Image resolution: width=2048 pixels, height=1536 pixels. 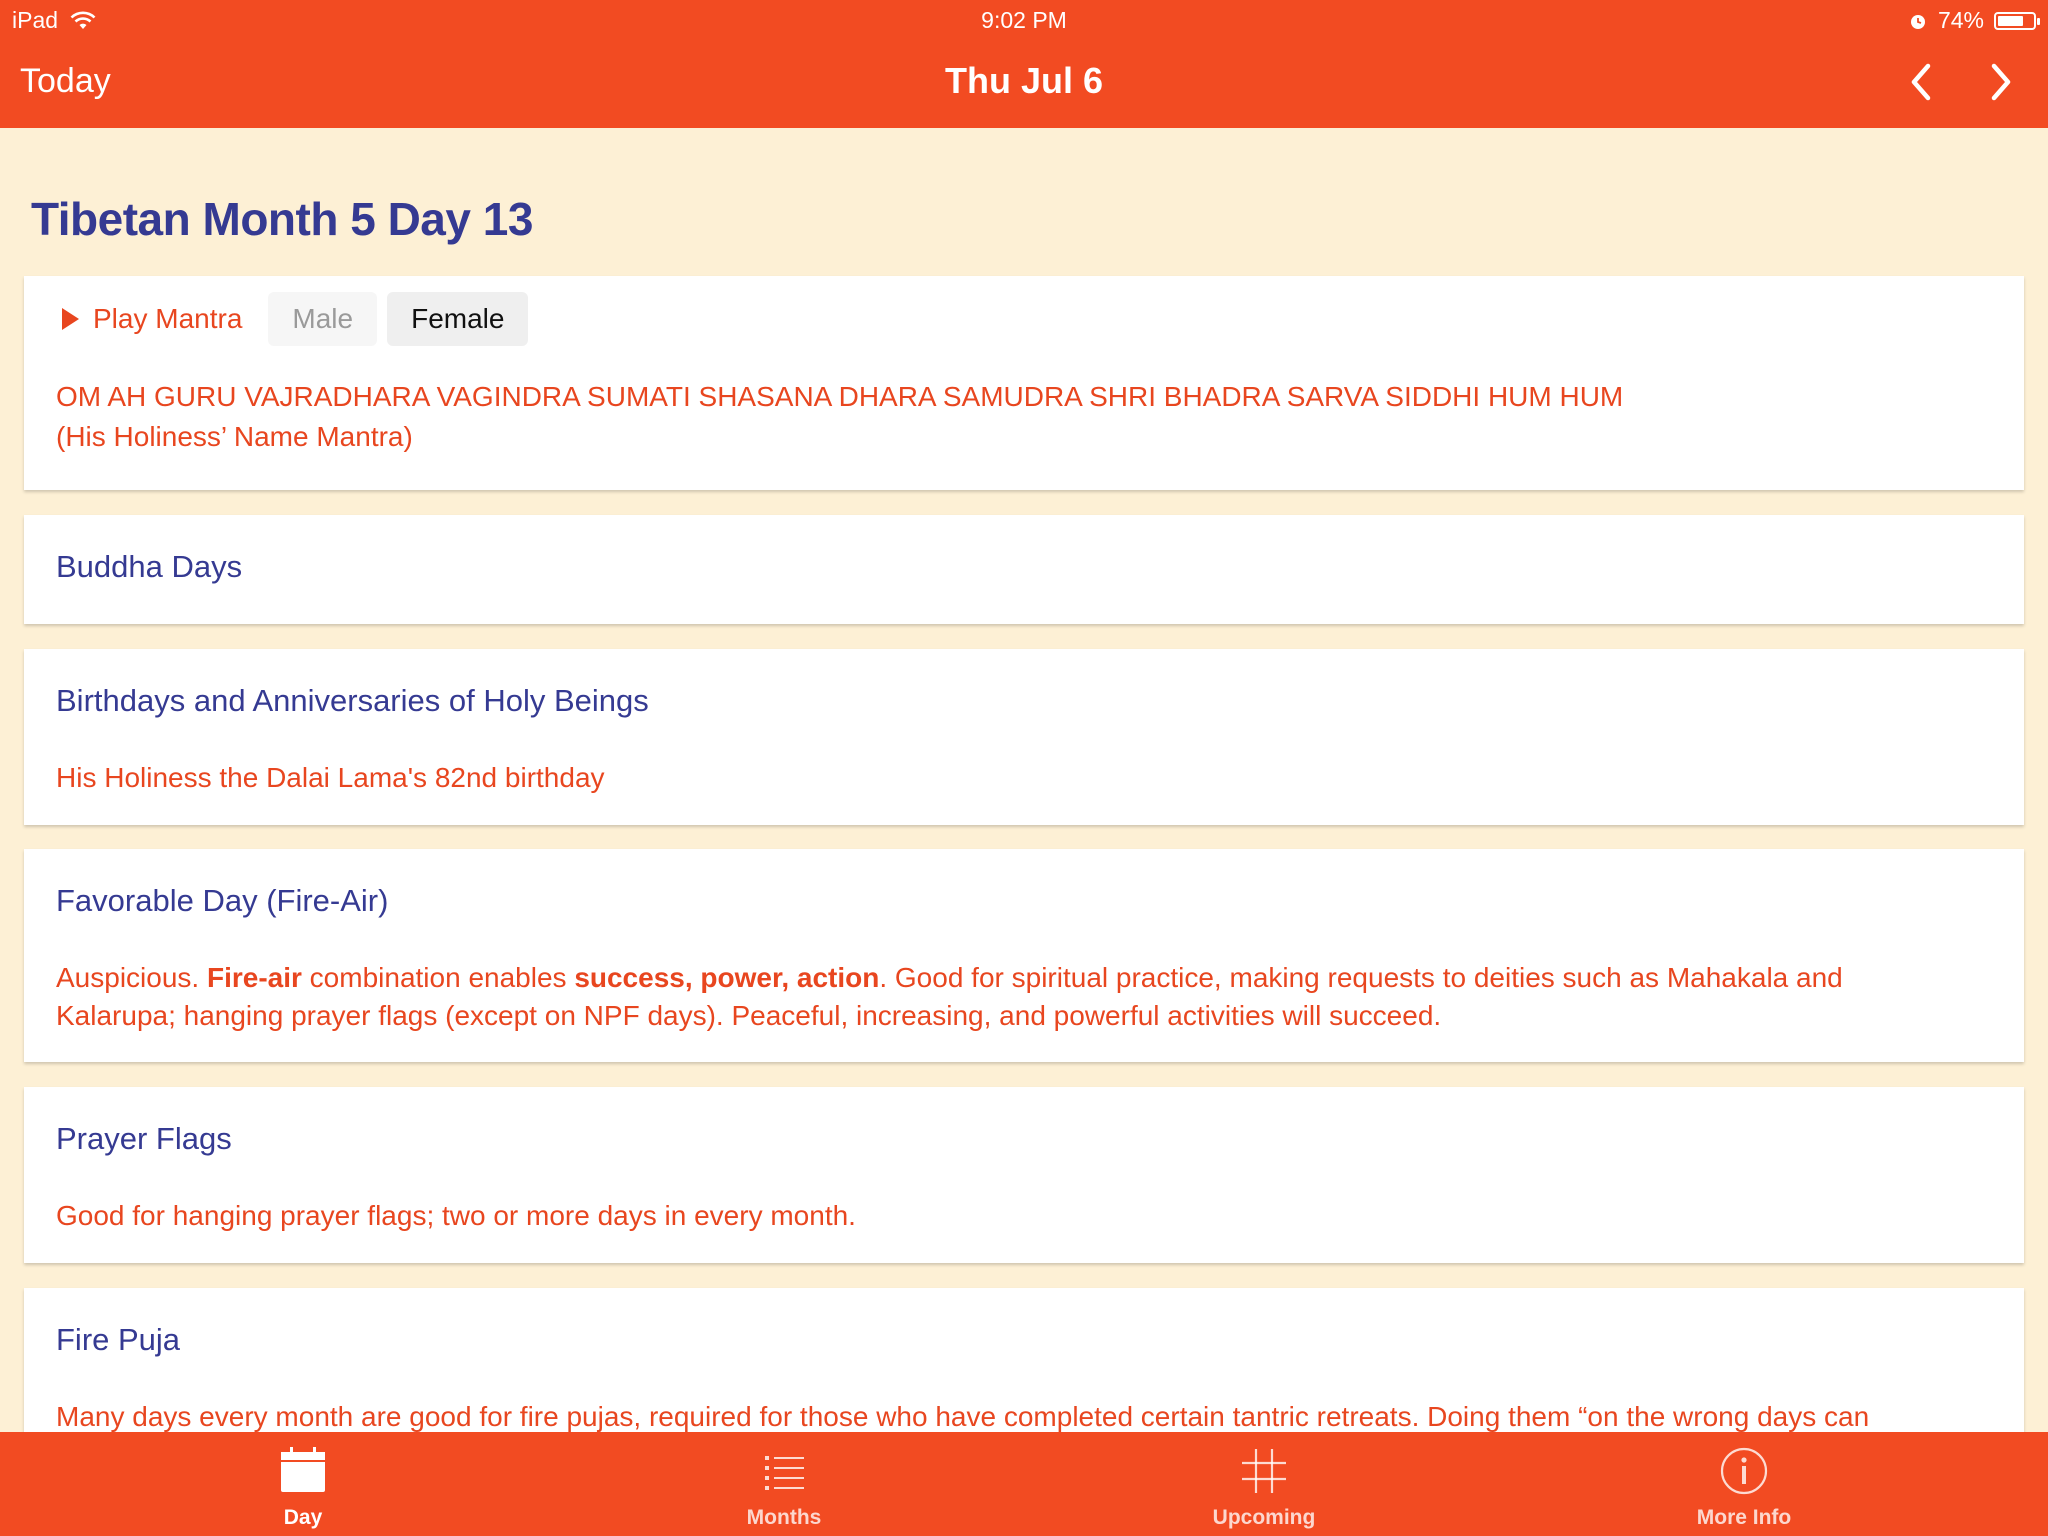 I want to click on nav-bar: Today Thu Jul 6, so click(x=1024, y=84).